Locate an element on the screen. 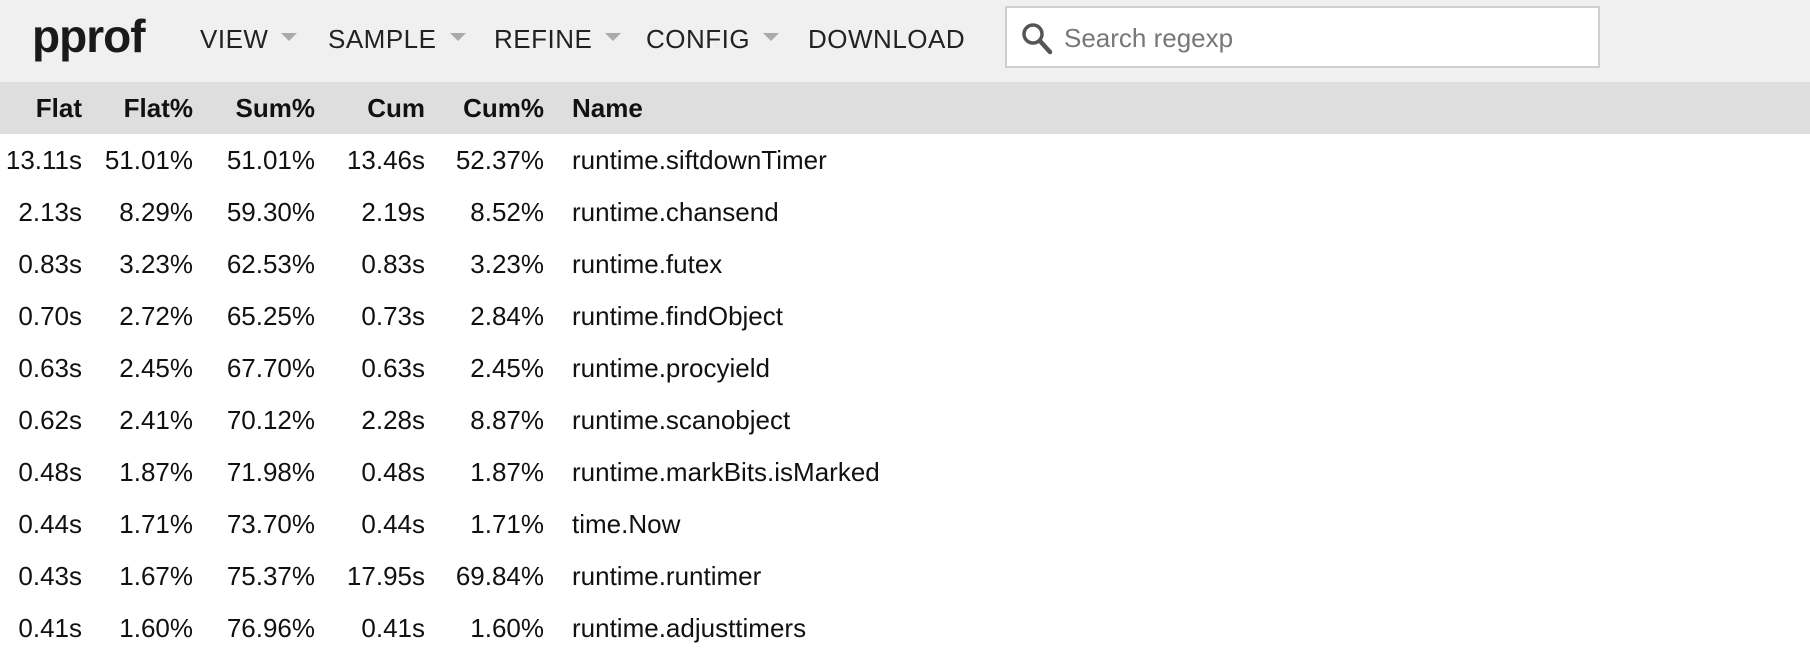 The height and width of the screenshot is (654, 1810). function-name-cell: runtime.runtimer is located at coordinates (667, 575).